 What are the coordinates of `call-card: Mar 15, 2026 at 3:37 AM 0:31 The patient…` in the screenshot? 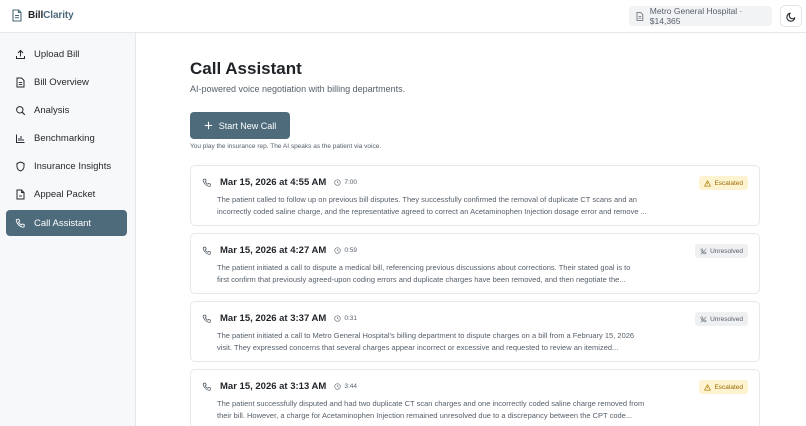 It's located at (475, 331).